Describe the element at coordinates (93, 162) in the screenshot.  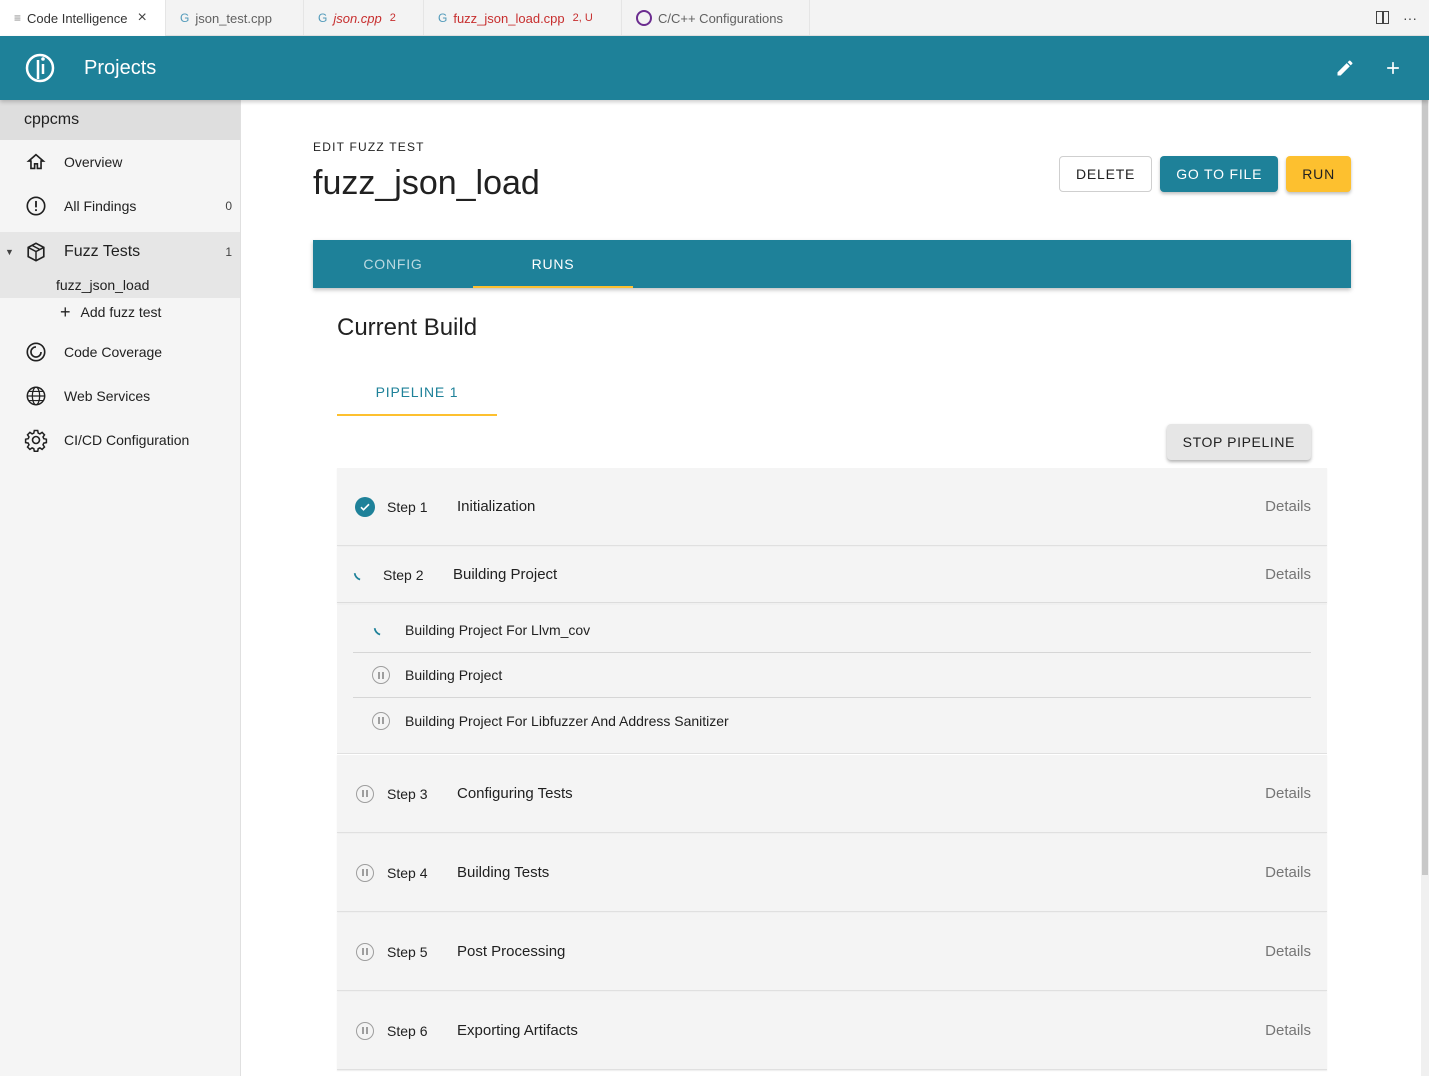
I see `sidebar-item-label: Overview` at that location.